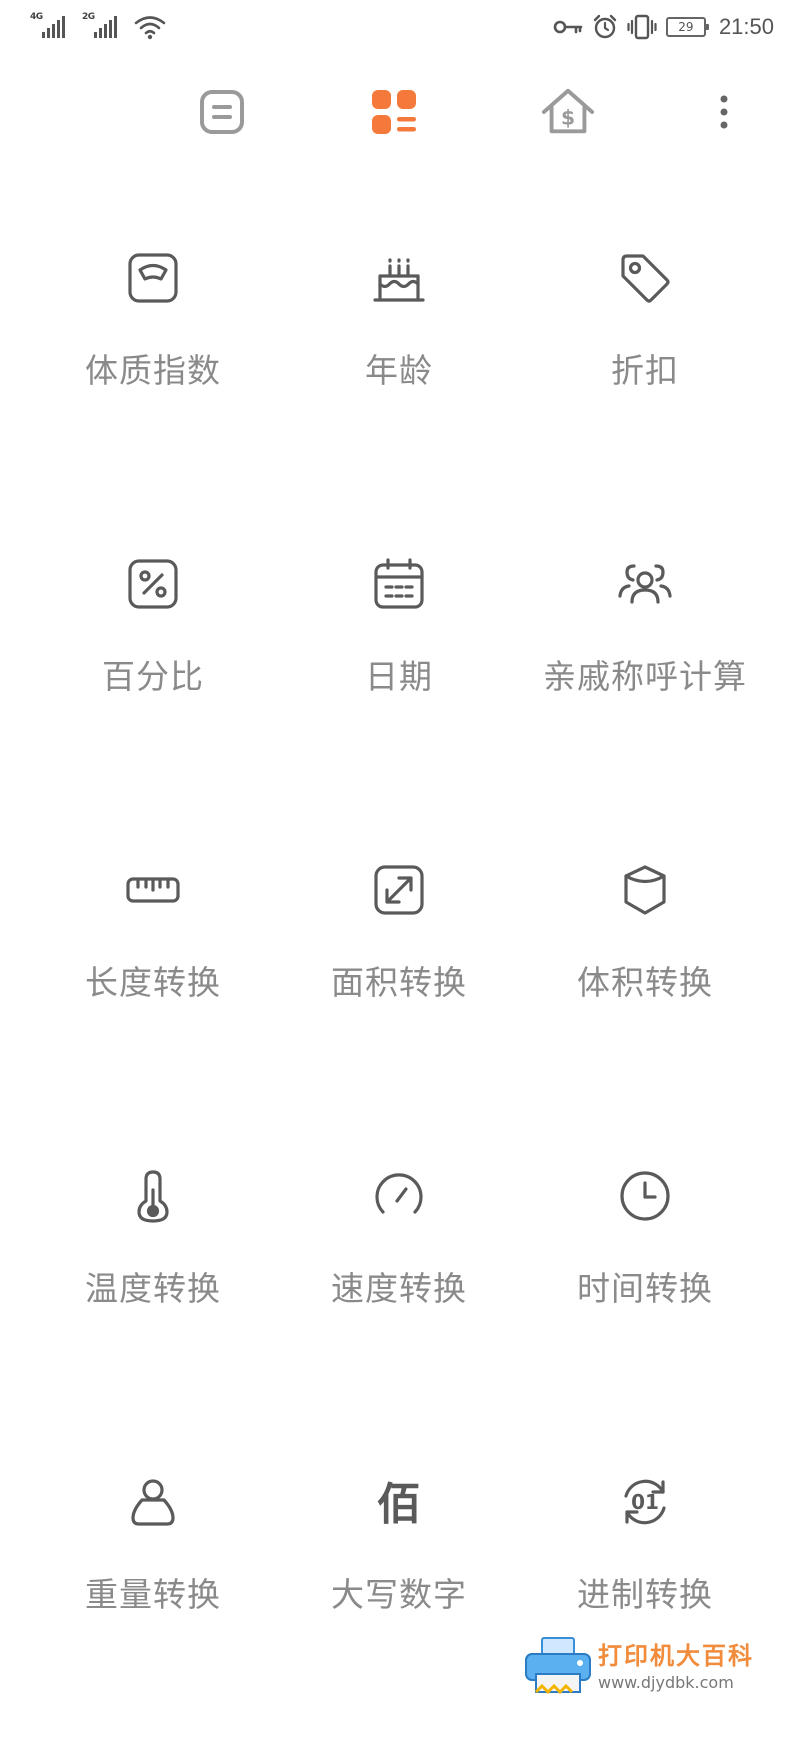 This screenshot has height=1740, width=800. Describe the element at coordinates (568, 27) in the screenshot. I see `vpn-key-icon` at that location.